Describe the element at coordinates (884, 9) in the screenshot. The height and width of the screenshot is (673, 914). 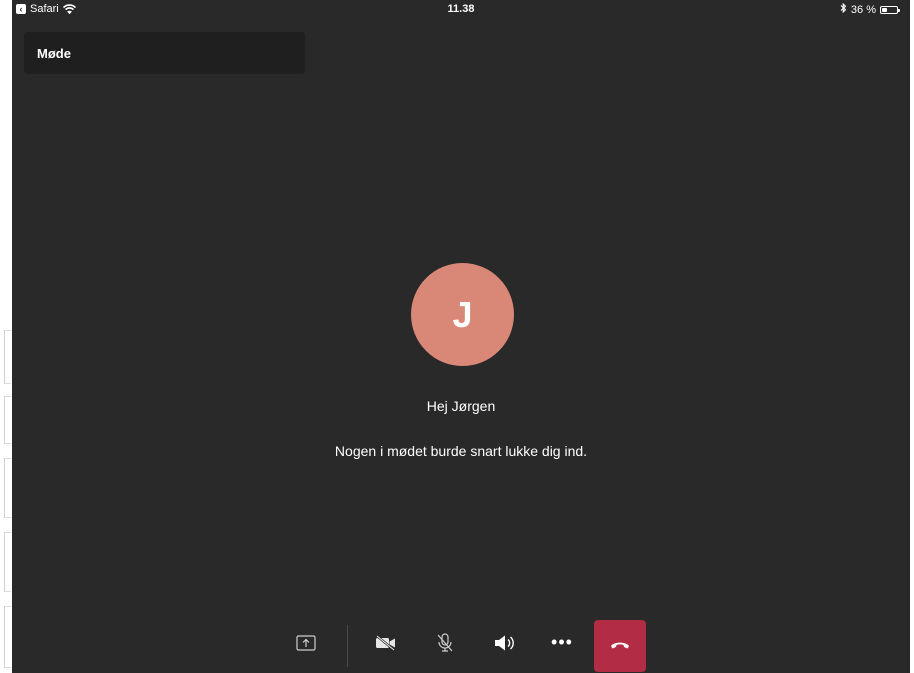
I see `battery-fill` at that location.